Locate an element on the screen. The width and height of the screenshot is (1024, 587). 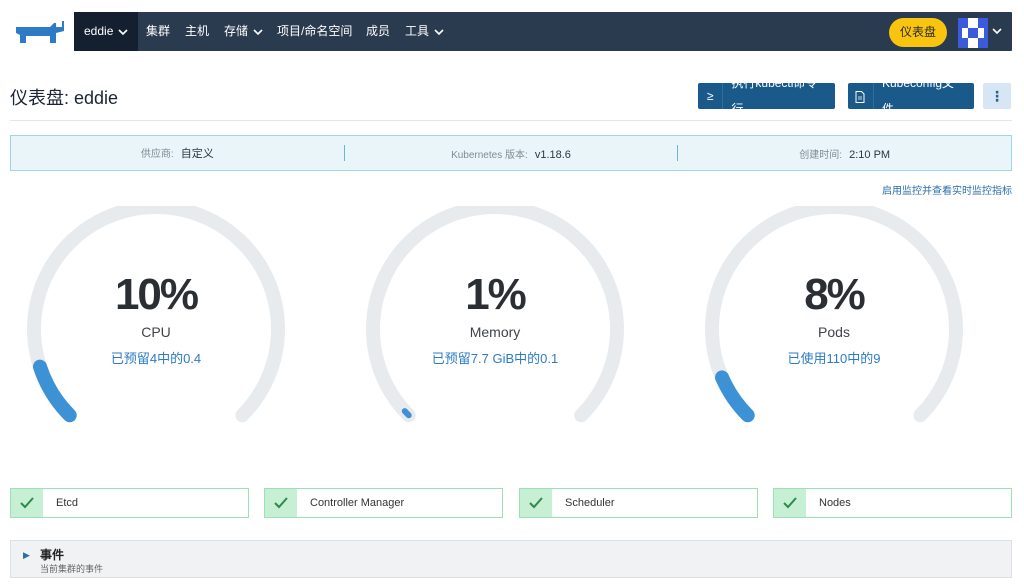
enable-monitoring-link: 启用监控并查看实时监控指标 is located at coordinates (947, 189).